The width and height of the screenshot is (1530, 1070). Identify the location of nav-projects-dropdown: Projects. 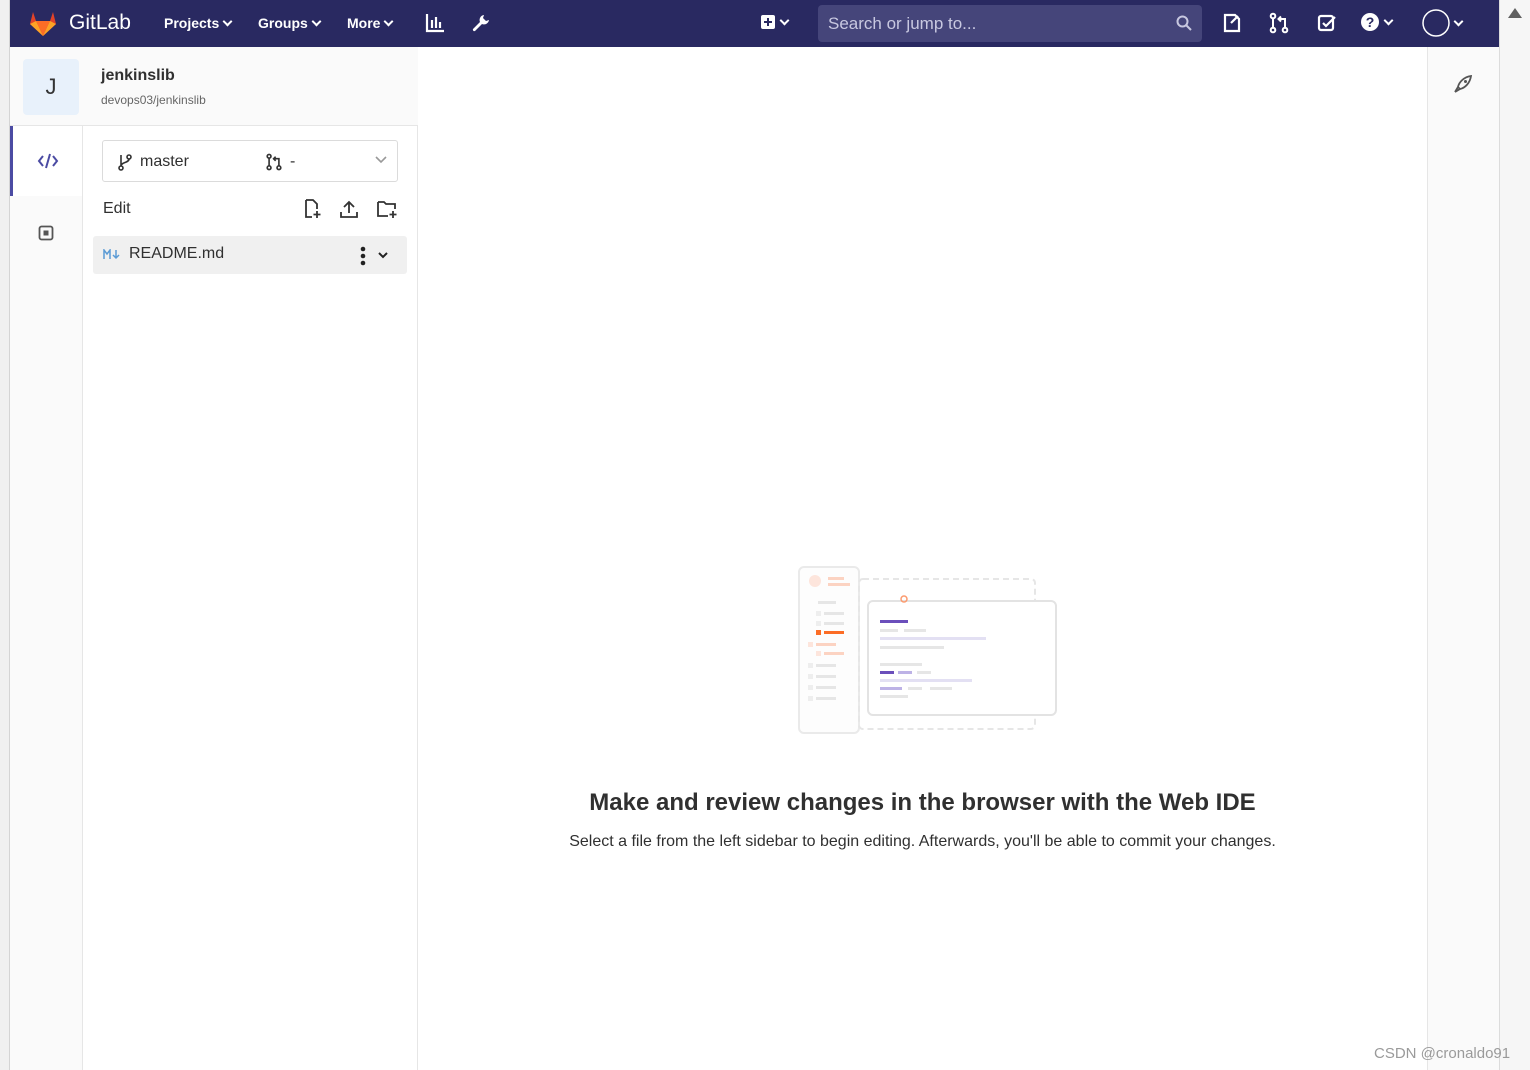
(198, 23).